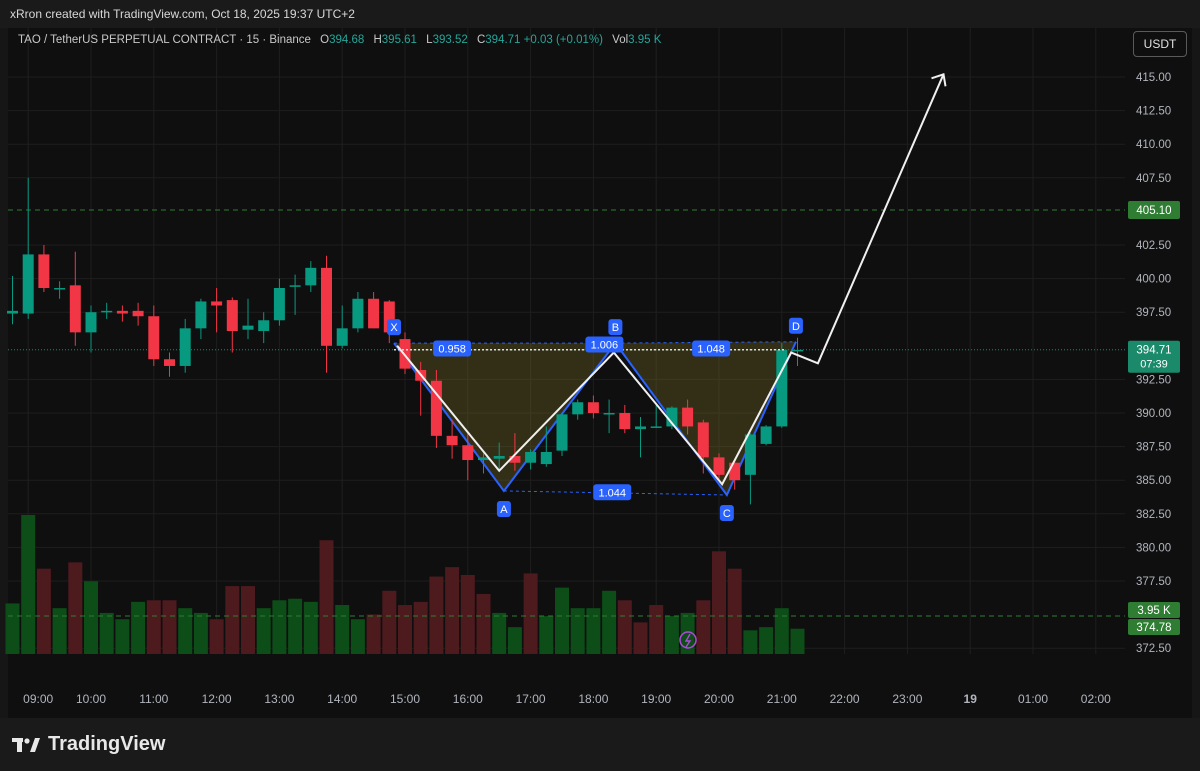 The width and height of the screenshot is (1200, 771). I want to click on x-tick-label: 01:00, so click(1033, 699).